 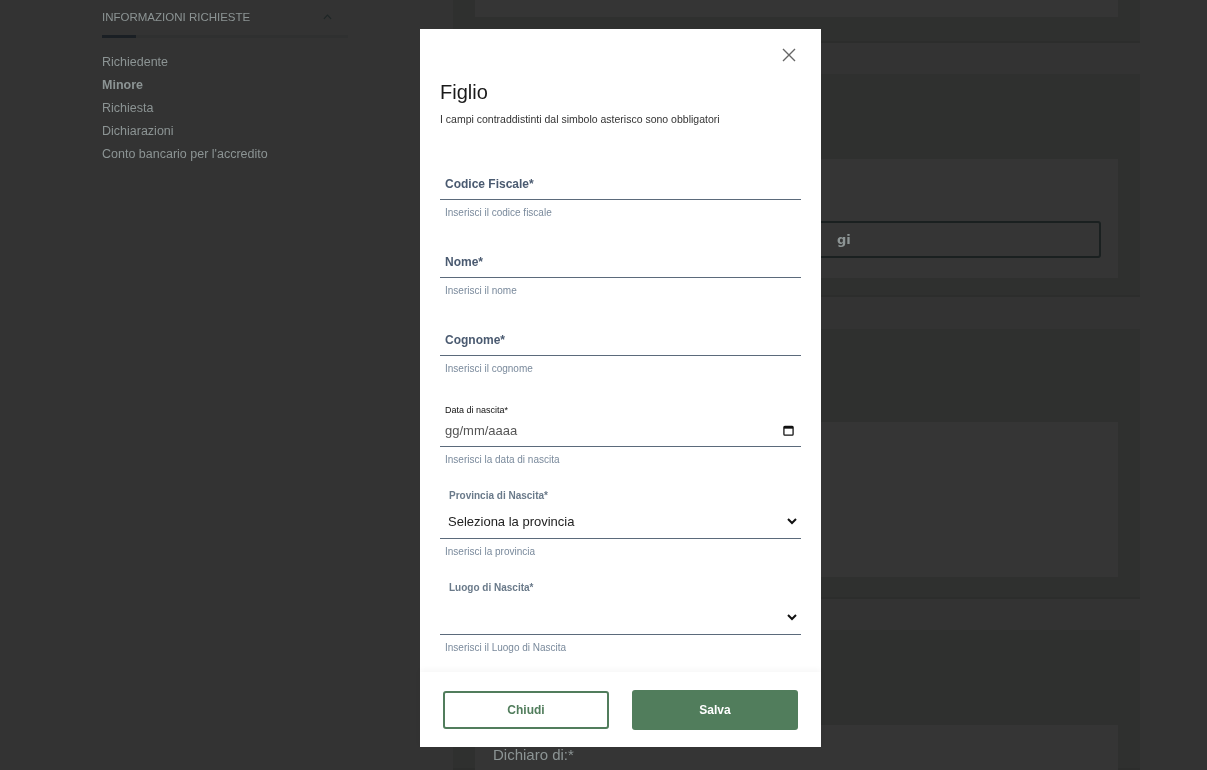 What do you see at coordinates (464, 92) in the screenshot?
I see `dialog-title: Figlio` at bounding box center [464, 92].